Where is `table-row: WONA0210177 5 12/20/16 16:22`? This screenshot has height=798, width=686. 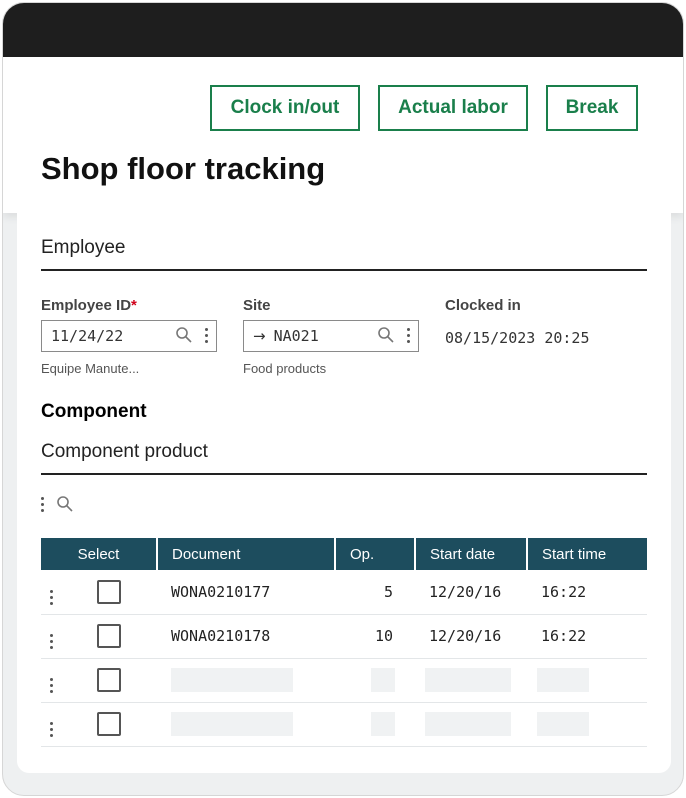
table-row: WONA0210177 5 12/20/16 16:22 is located at coordinates (344, 592).